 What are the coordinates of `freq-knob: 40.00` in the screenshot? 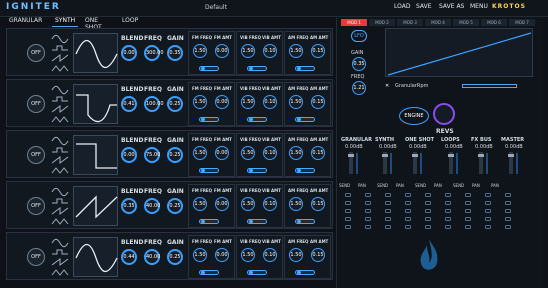 It's located at (152, 257).